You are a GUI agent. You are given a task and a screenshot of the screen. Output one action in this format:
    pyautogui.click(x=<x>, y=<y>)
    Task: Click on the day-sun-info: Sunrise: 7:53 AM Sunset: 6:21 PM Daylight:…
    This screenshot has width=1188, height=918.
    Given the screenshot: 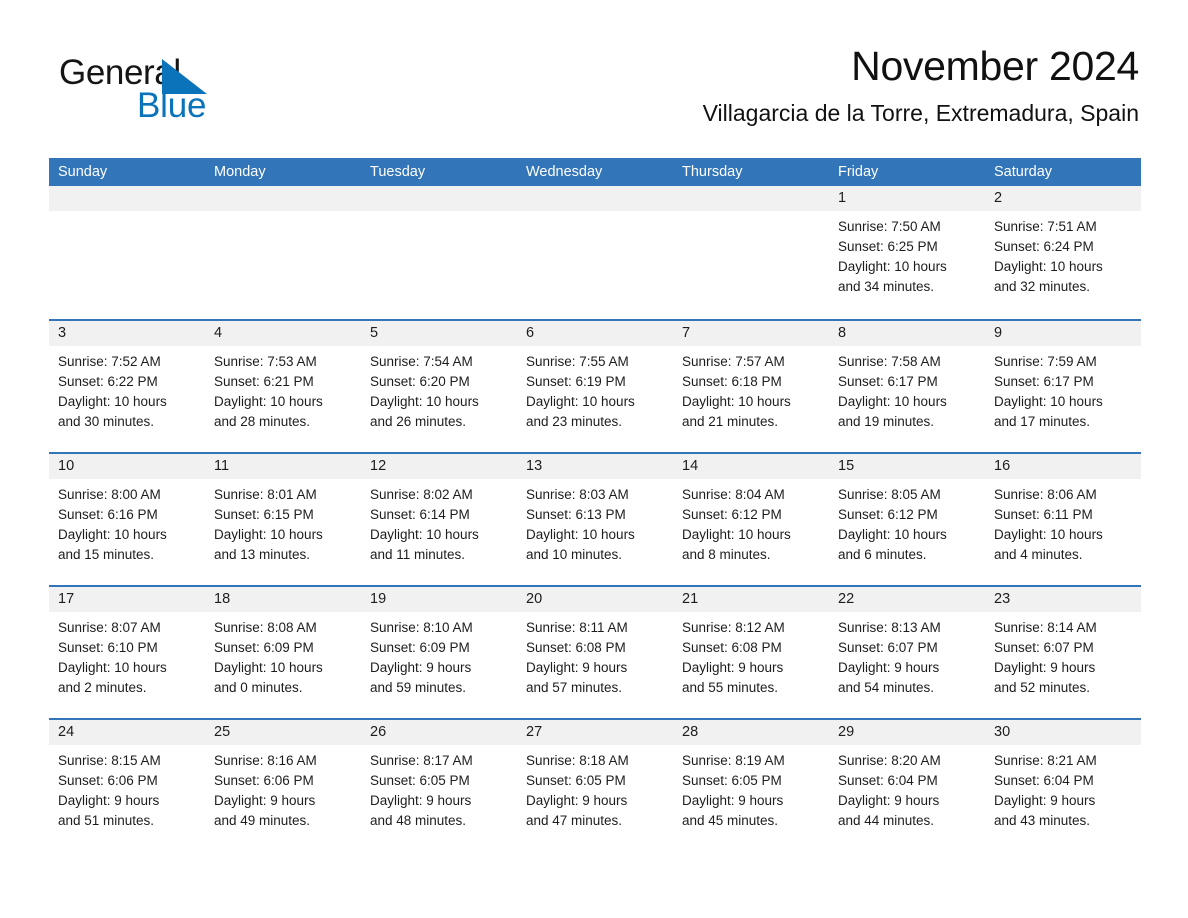 What is the action you would take?
    pyautogui.click(x=283, y=389)
    